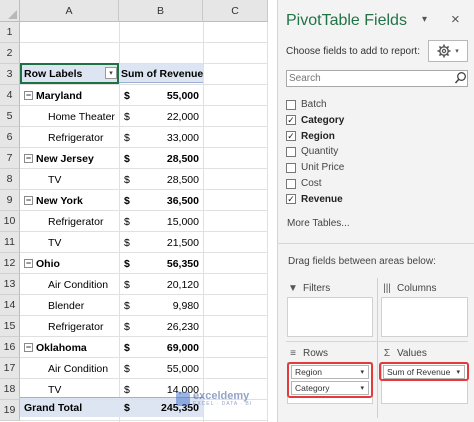 Image resolution: width=474 pixels, height=422 pixels. Describe the element at coordinates (315, 120) in the screenshot. I see `field-item-category: ✓ Category` at that location.